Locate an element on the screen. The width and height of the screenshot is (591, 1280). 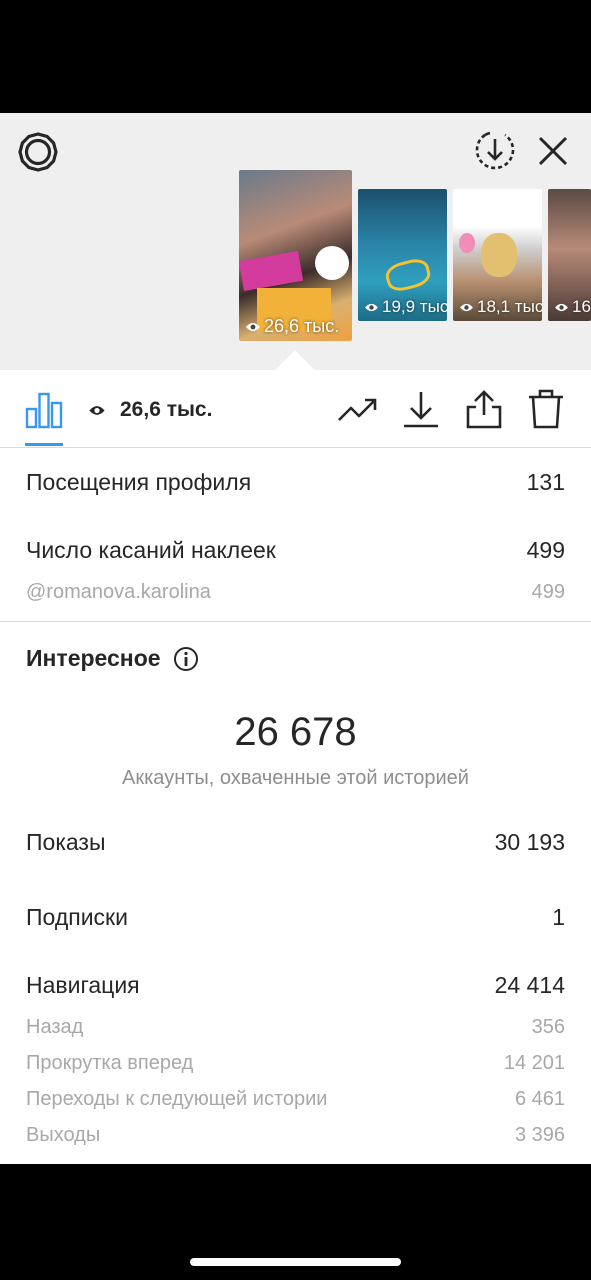
nav-item-label: Переходы к следующей истории is located at coordinates (177, 1098).